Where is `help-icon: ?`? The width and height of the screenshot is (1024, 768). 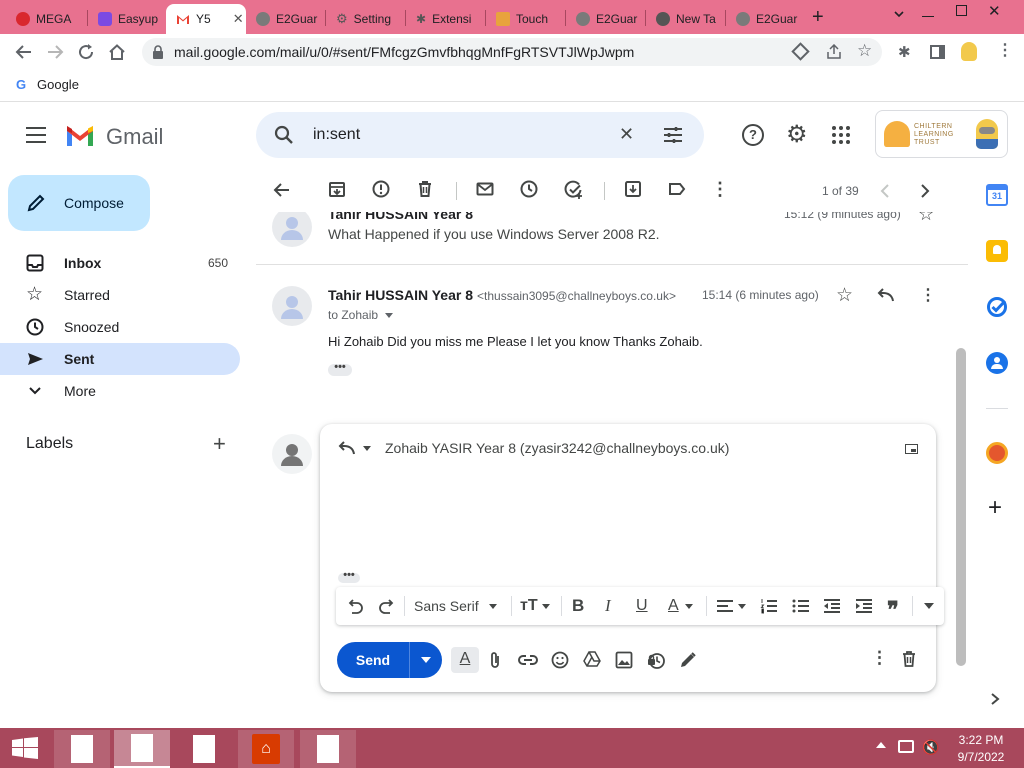 help-icon: ? is located at coordinates (753, 135).